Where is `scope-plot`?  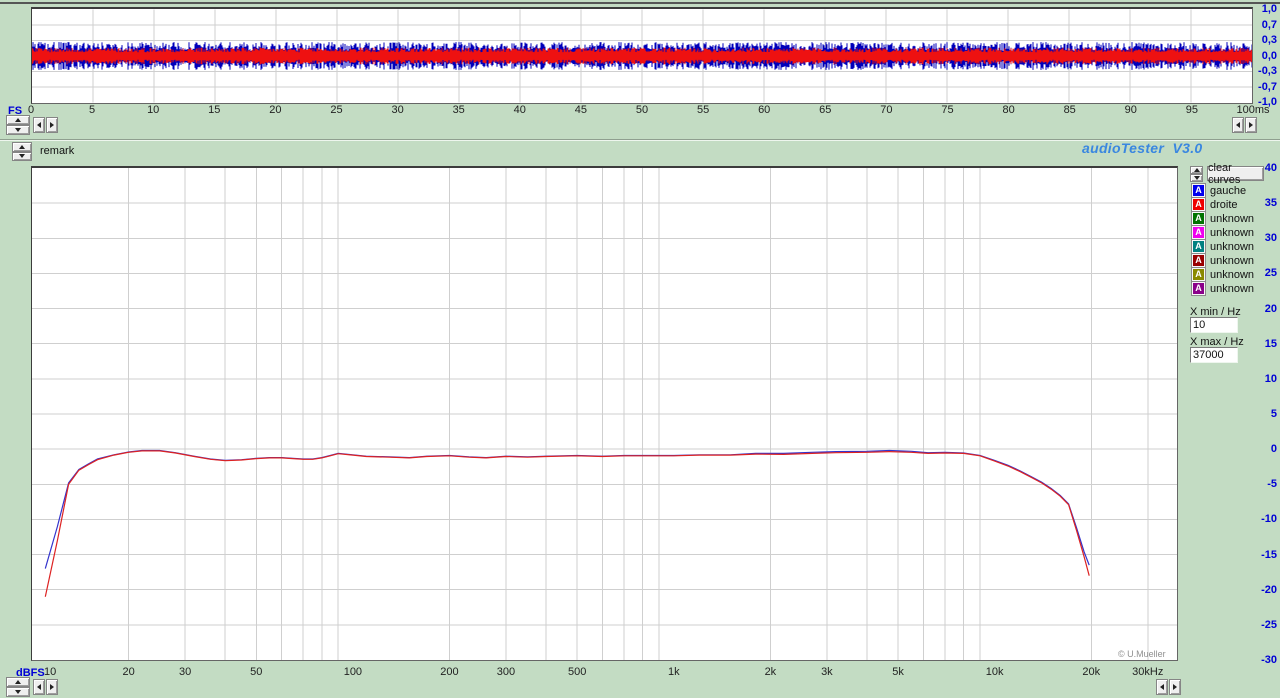 scope-plot is located at coordinates (642, 55).